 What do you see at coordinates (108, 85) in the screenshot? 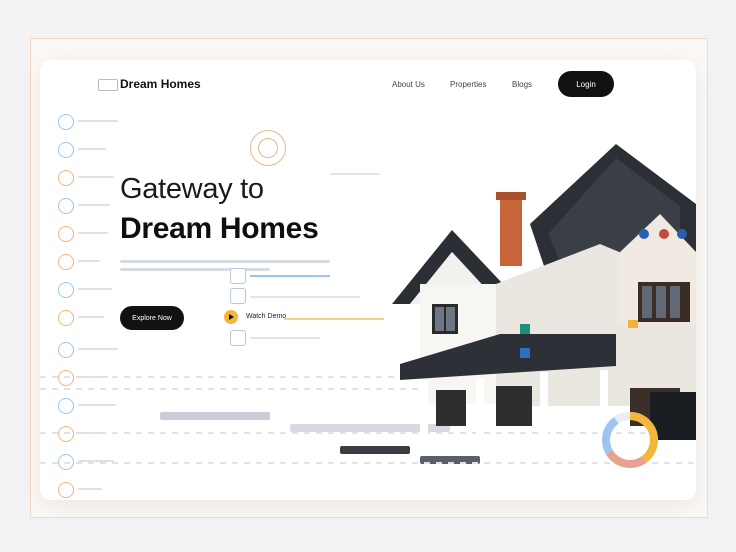
I see `logo-icon` at bounding box center [108, 85].